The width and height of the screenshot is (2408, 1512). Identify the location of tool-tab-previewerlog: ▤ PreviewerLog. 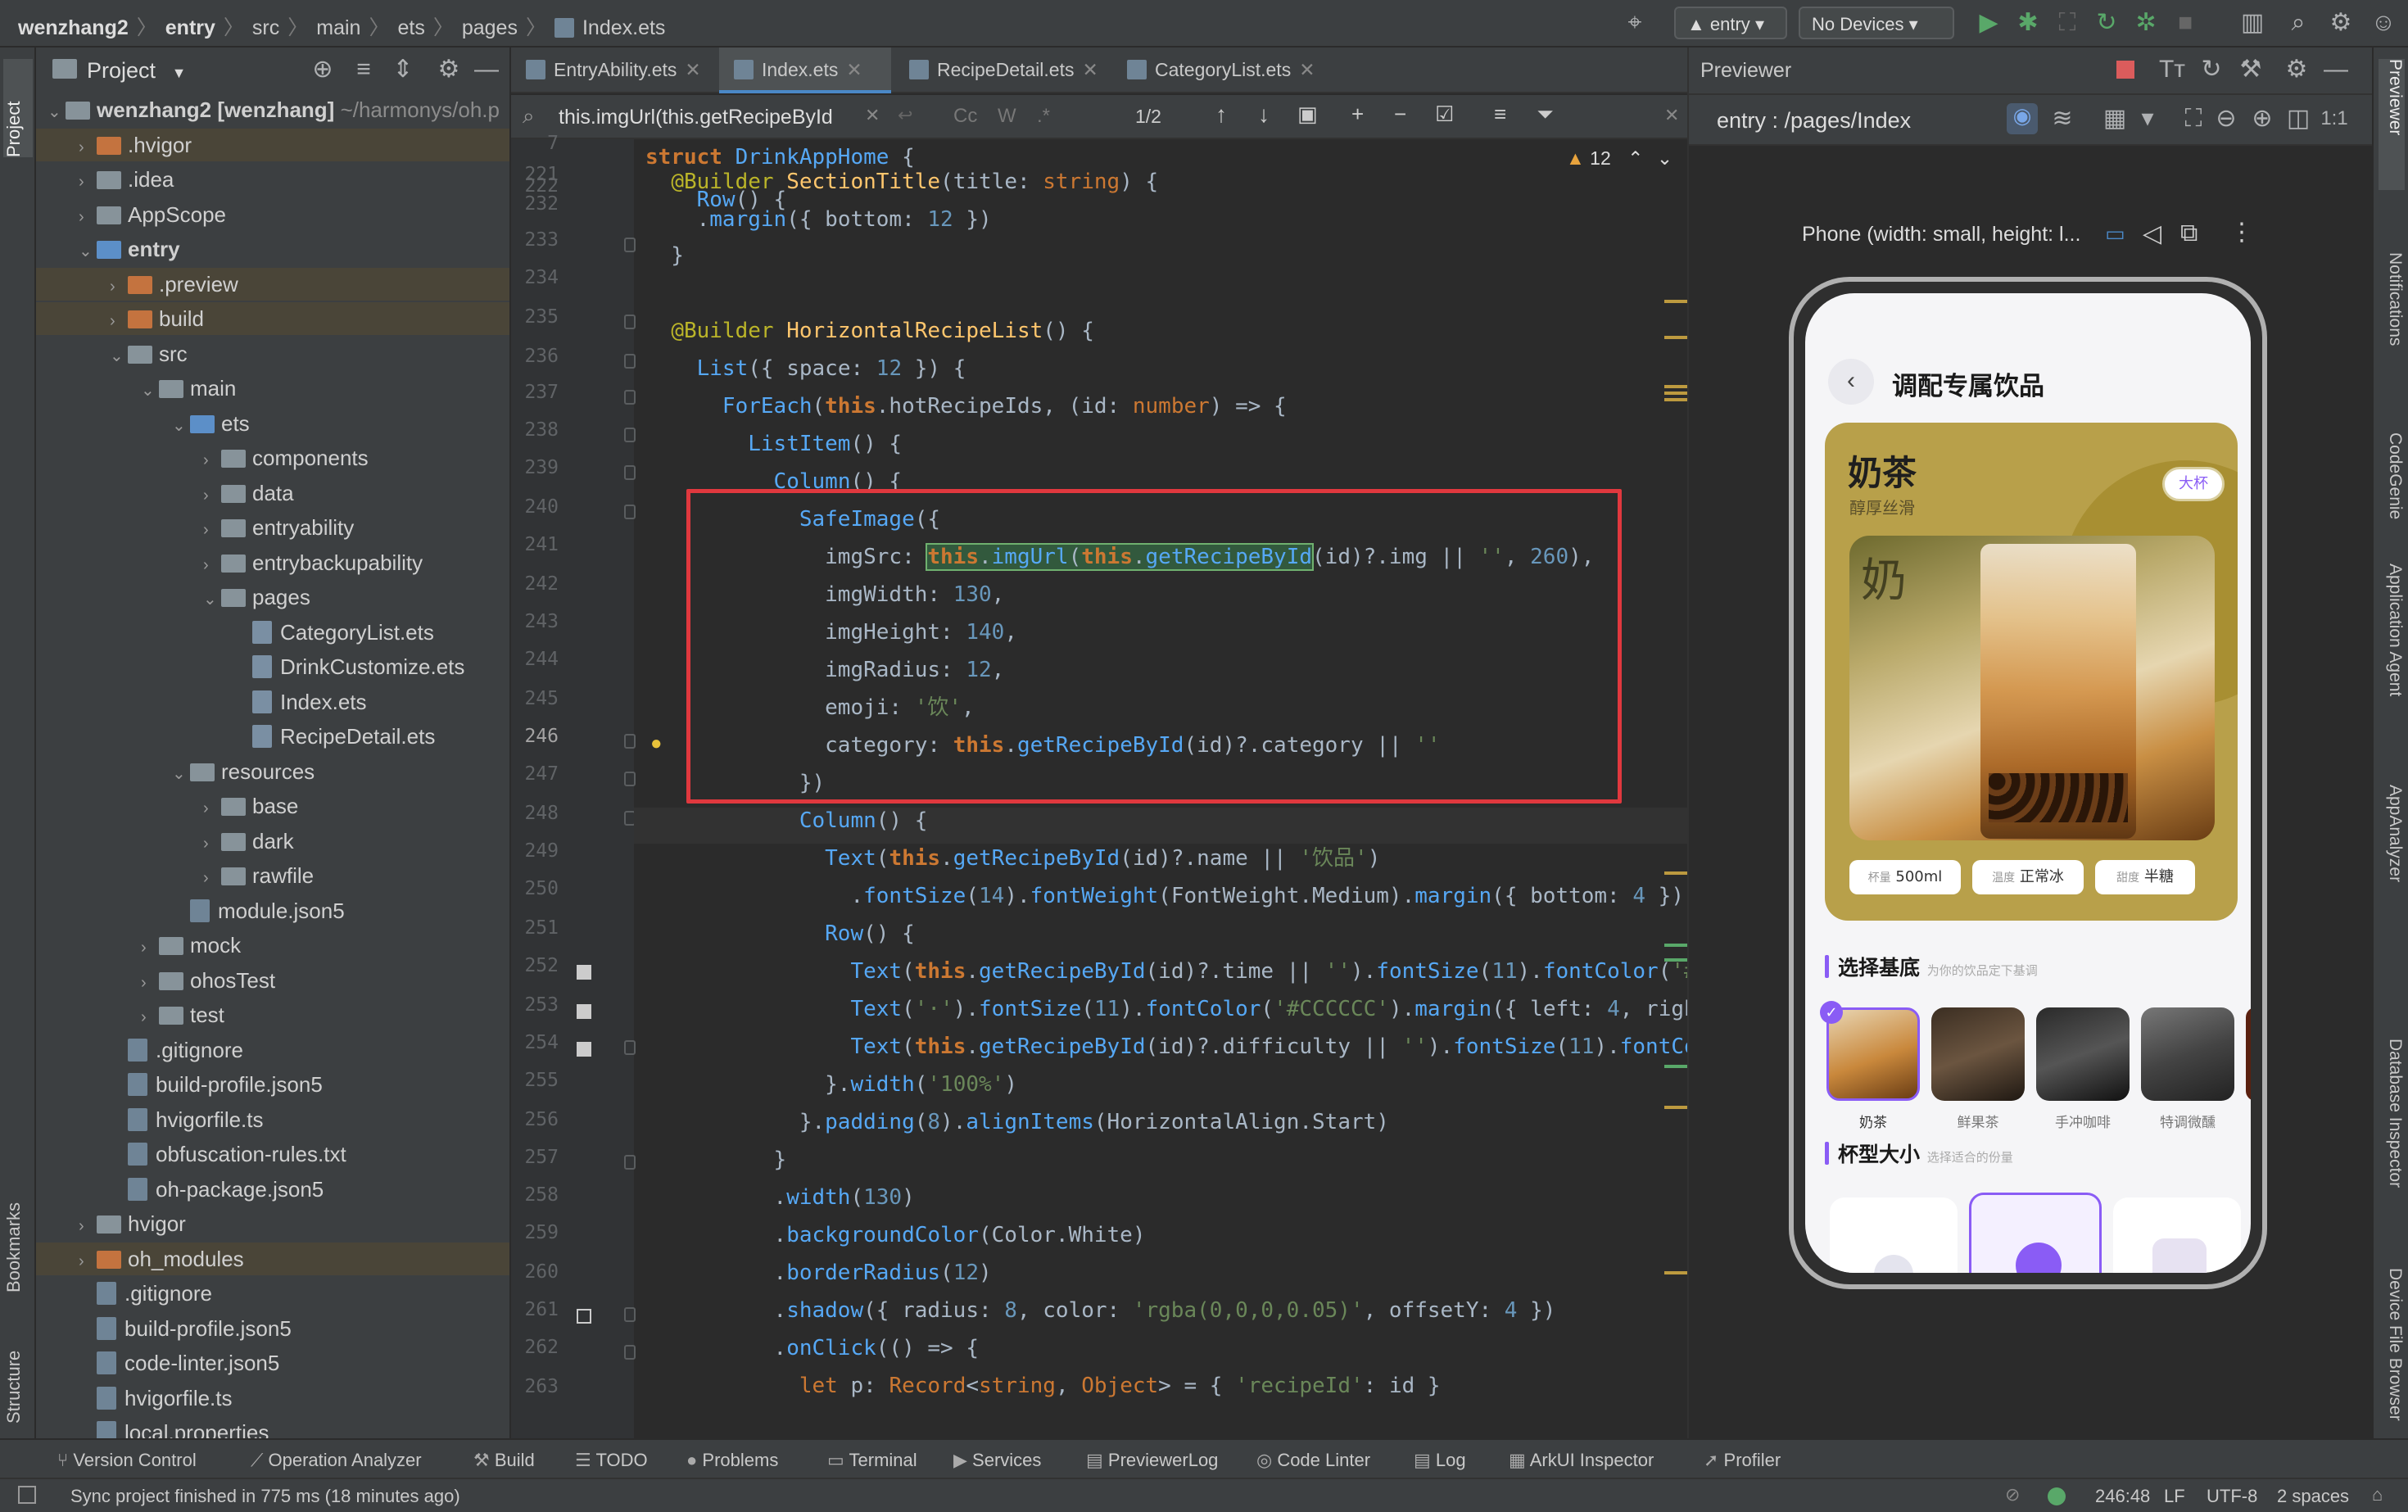
(1152, 1460).